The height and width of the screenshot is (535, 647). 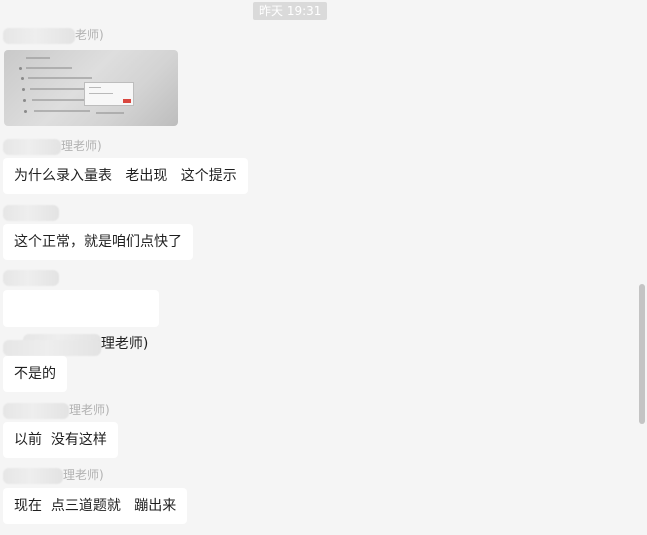 What do you see at coordinates (35, 374) in the screenshot?
I see `message-bubble: 不是的` at bounding box center [35, 374].